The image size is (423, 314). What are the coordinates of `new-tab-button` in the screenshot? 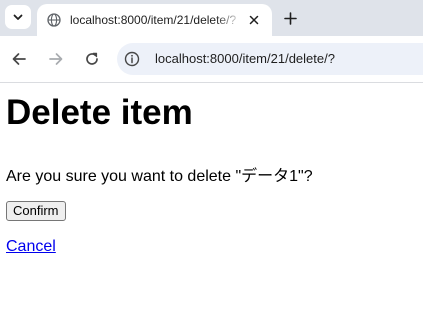 It's located at (290, 18).